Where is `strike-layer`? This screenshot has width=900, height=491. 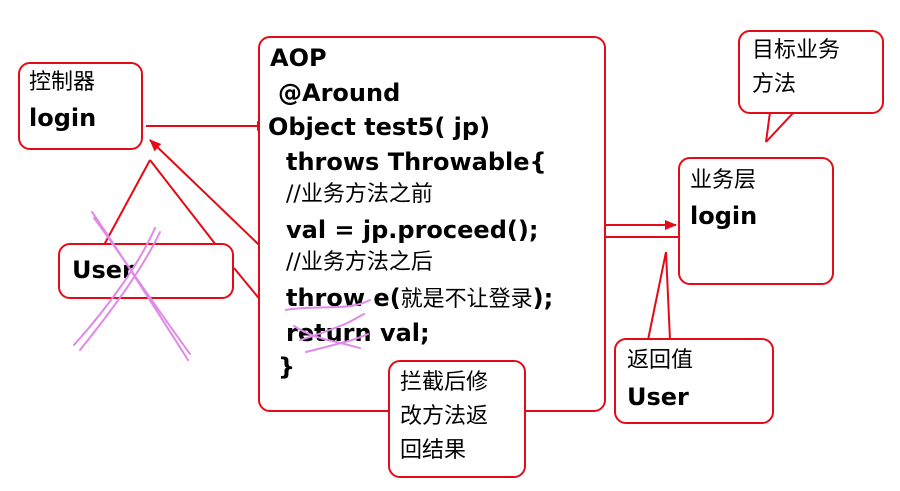 strike-layer is located at coordinates (222, 286).